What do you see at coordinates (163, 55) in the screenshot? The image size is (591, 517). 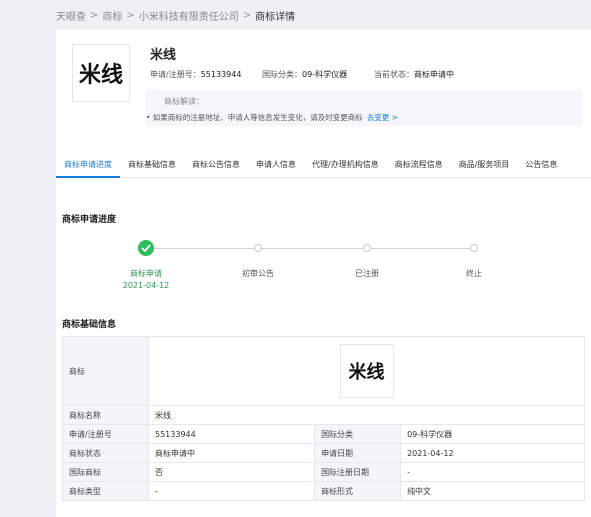 I see `page-title: 米线` at bounding box center [163, 55].